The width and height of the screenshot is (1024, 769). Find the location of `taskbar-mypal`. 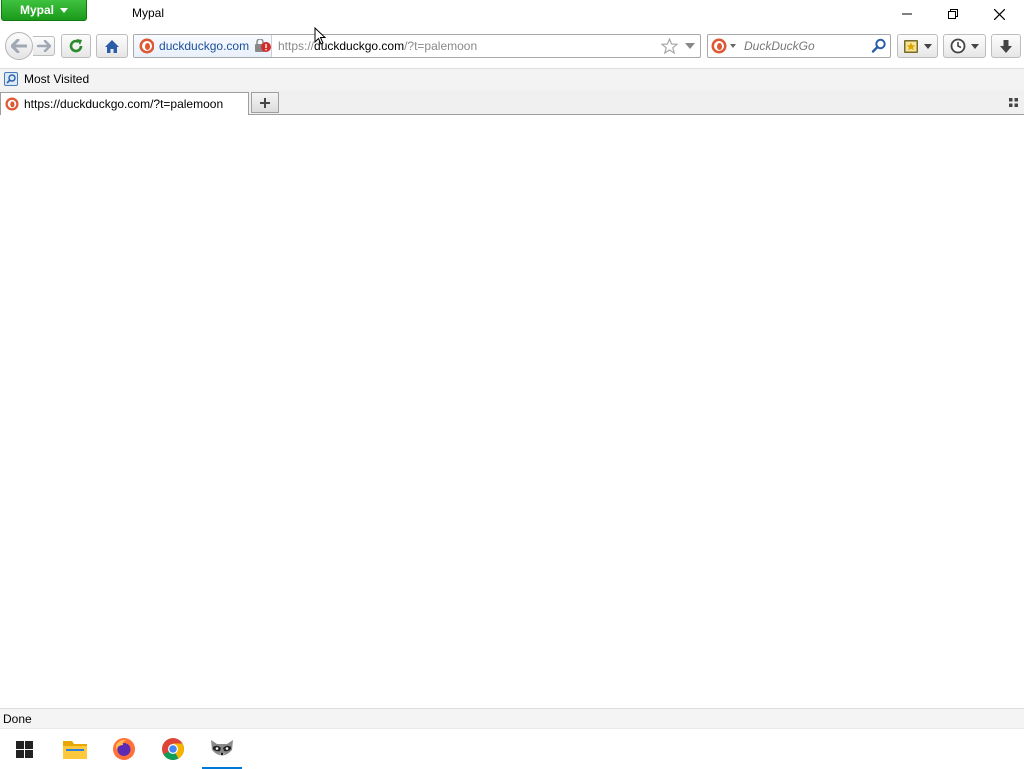

taskbar-mypal is located at coordinates (222, 749).